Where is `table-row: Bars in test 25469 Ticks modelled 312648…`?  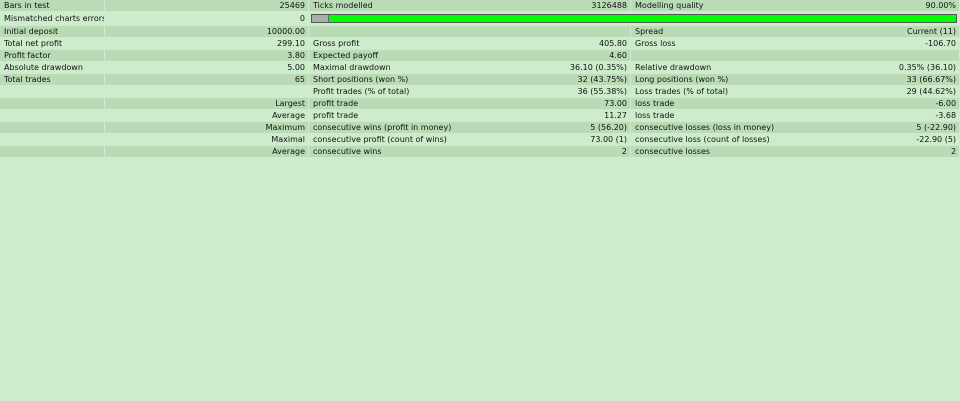
table-row: Bars in test 25469 Ticks modelled 312648… is located at coordinates (480, 6).